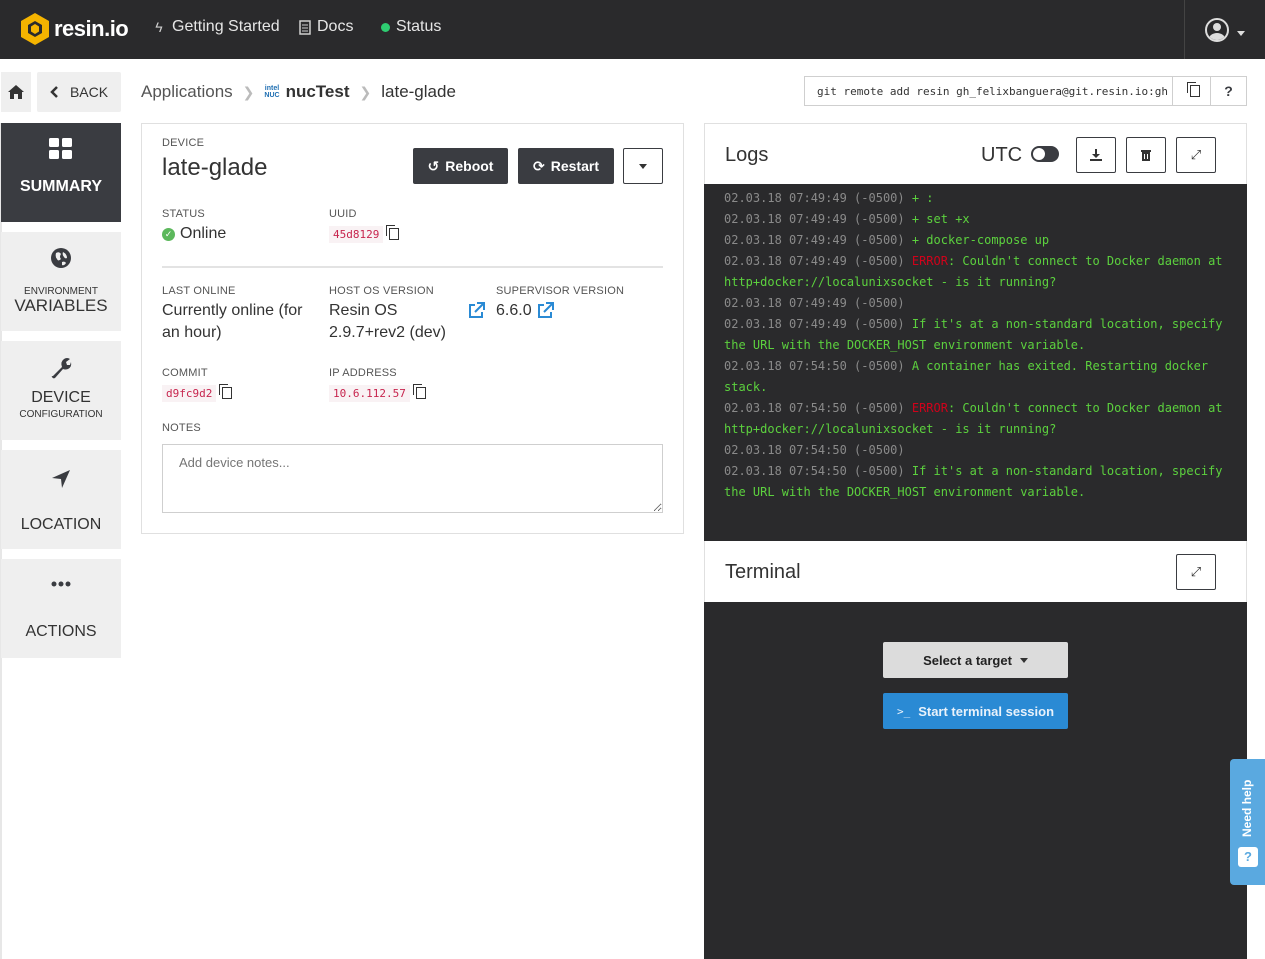  Describe the element at coordinates (747, 155) in the screenshot. I see `logs-title: Logs` at that location.